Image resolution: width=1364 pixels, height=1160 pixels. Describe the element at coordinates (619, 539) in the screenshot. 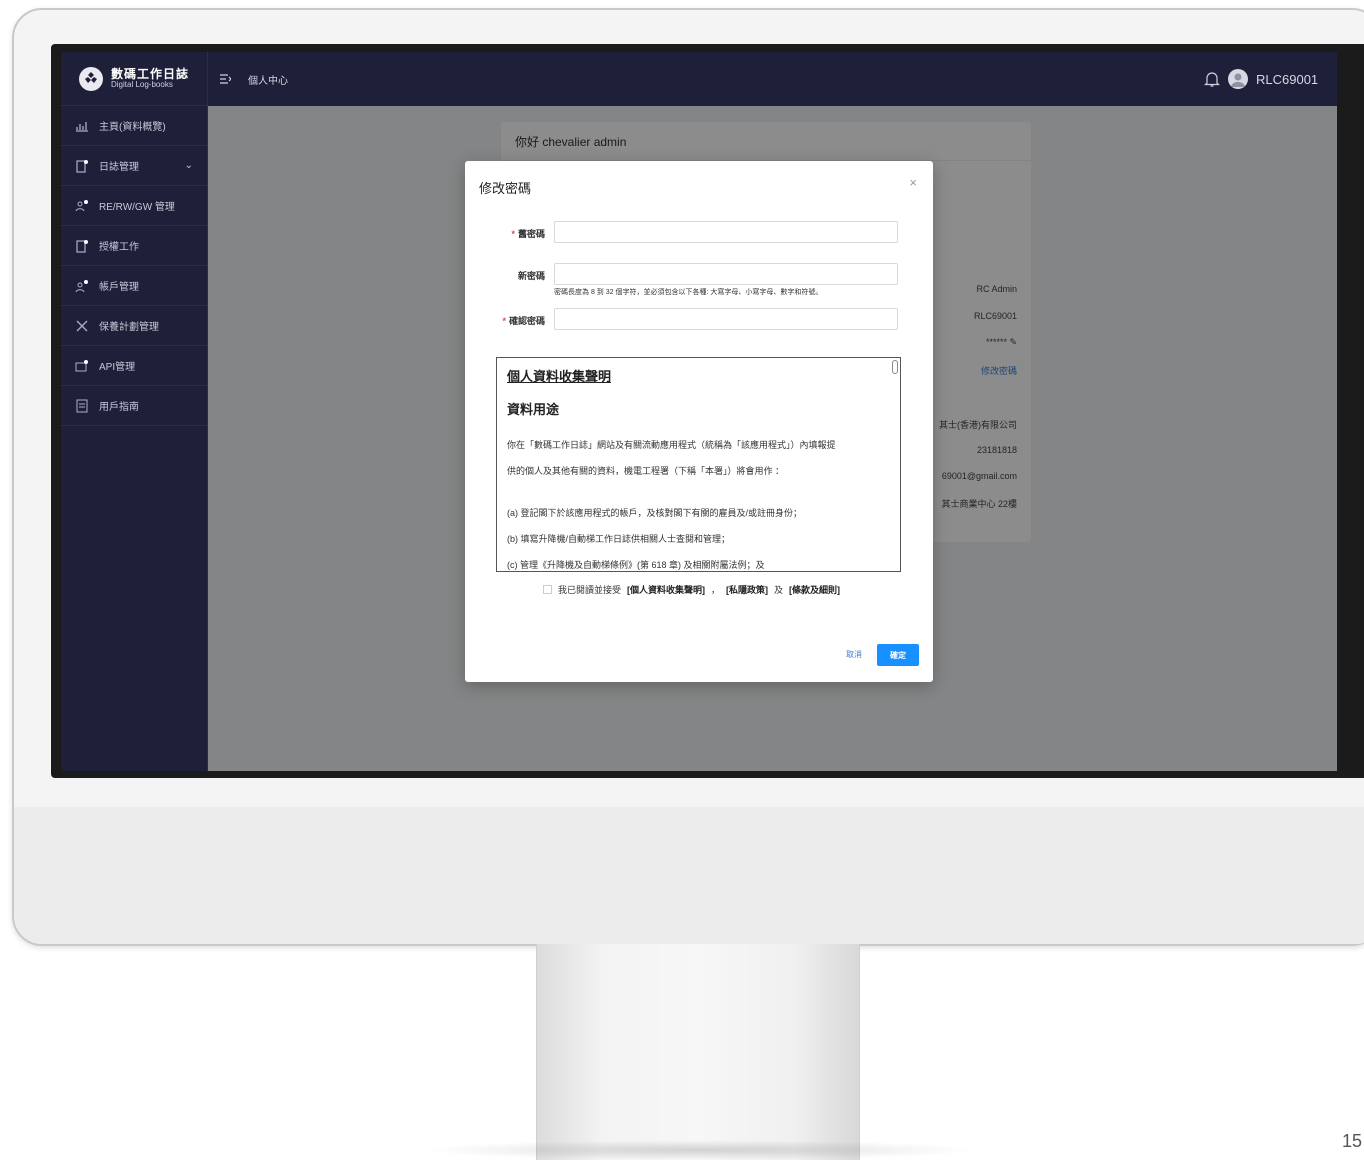

I see `notice-item-b: (b) 填寫升降機/自動梯工作日誌供相關人士查閱和管理；` at that location.